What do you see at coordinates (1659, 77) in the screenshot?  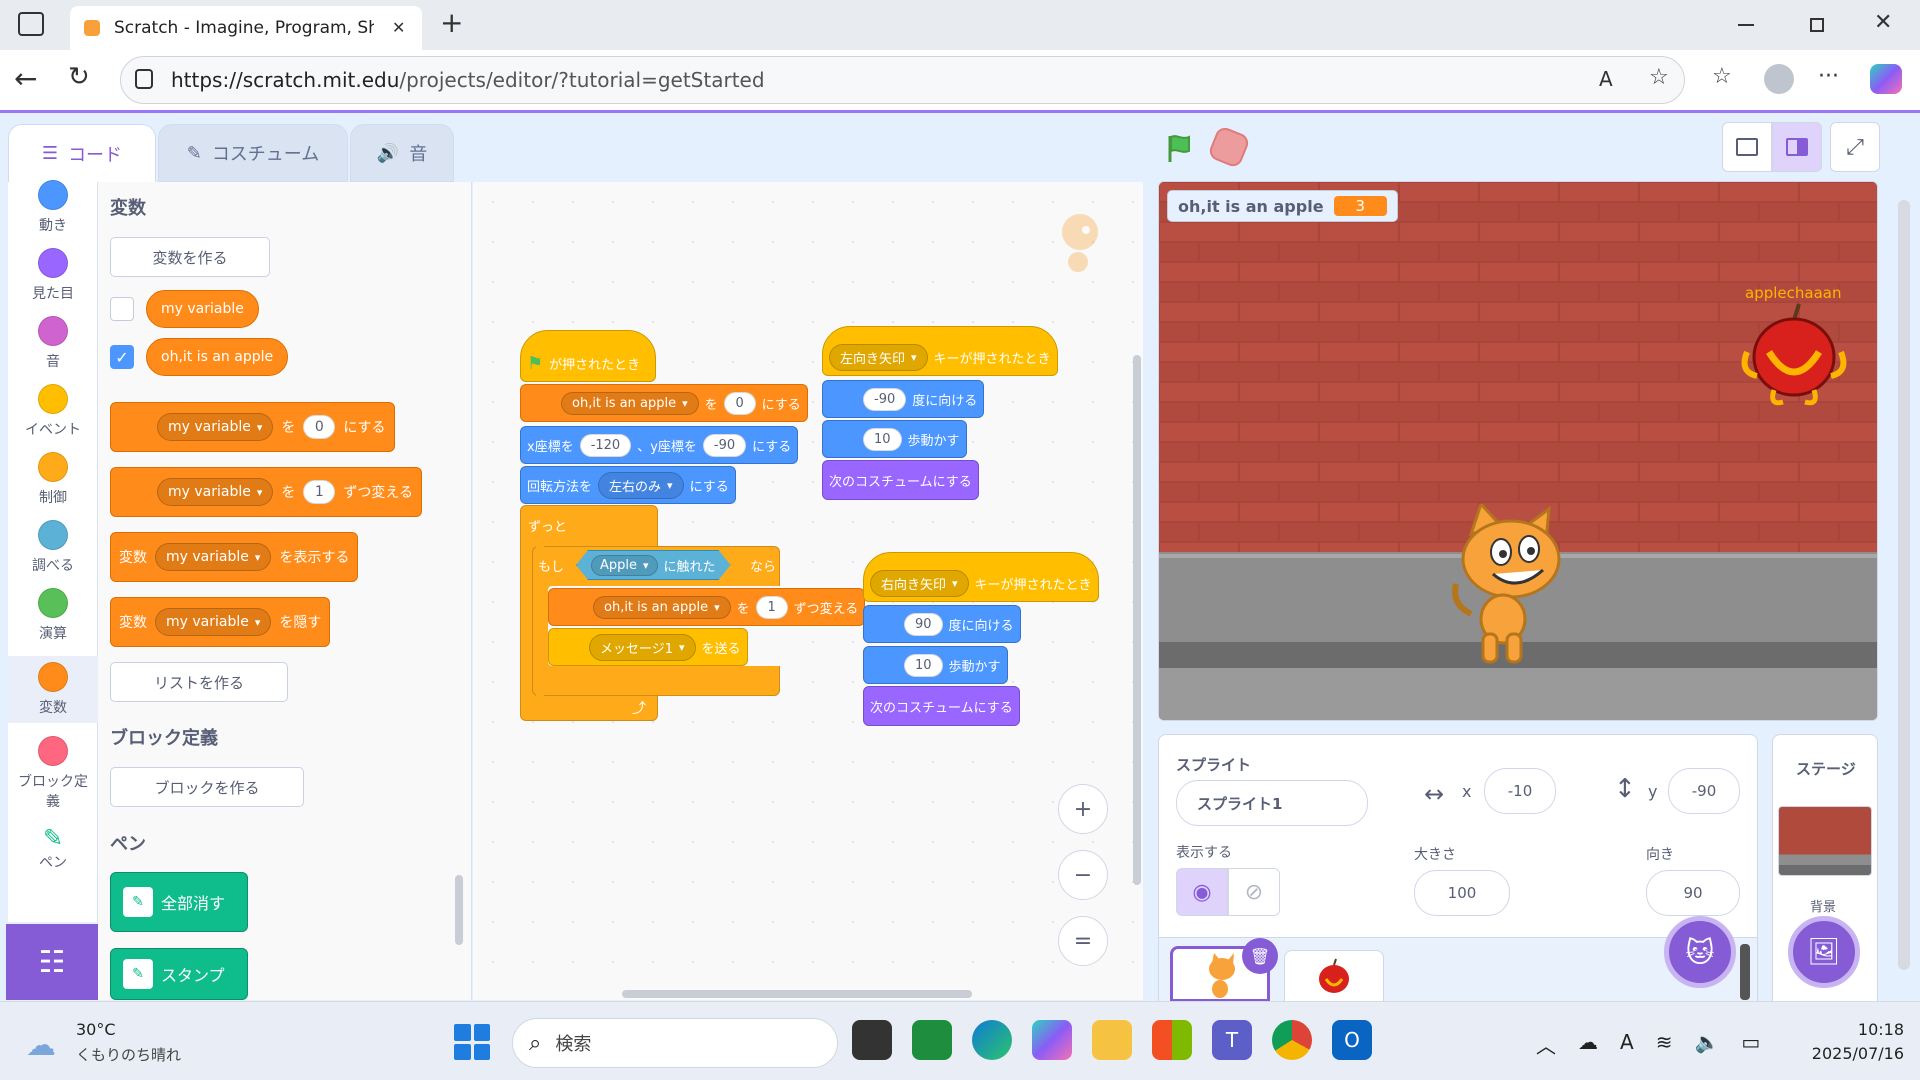 I see `favorite-star-icon: ☆` at bounding box center [1659, 77].